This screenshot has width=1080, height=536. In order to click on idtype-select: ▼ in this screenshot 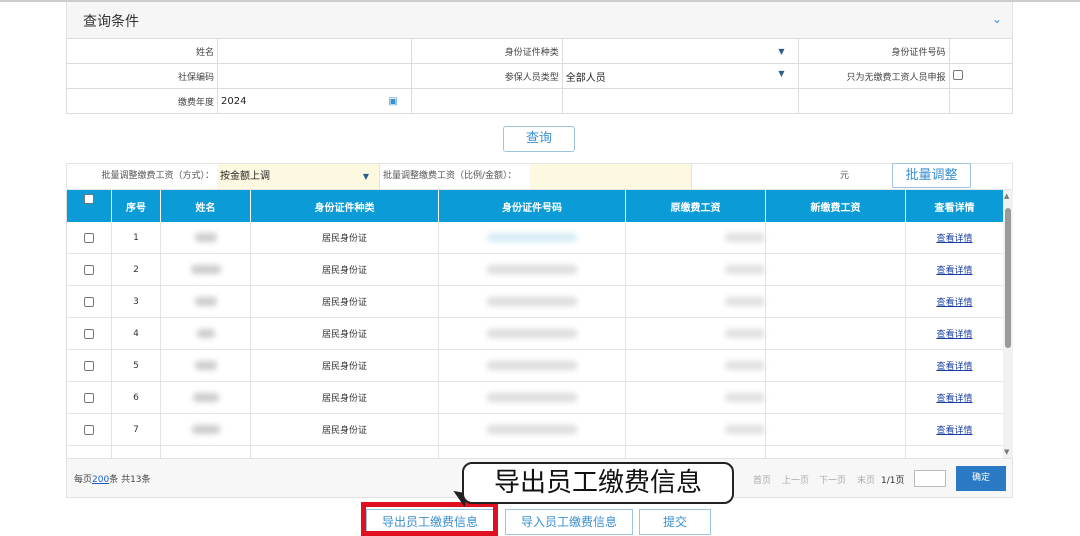, I will do `click(680, 51)`.